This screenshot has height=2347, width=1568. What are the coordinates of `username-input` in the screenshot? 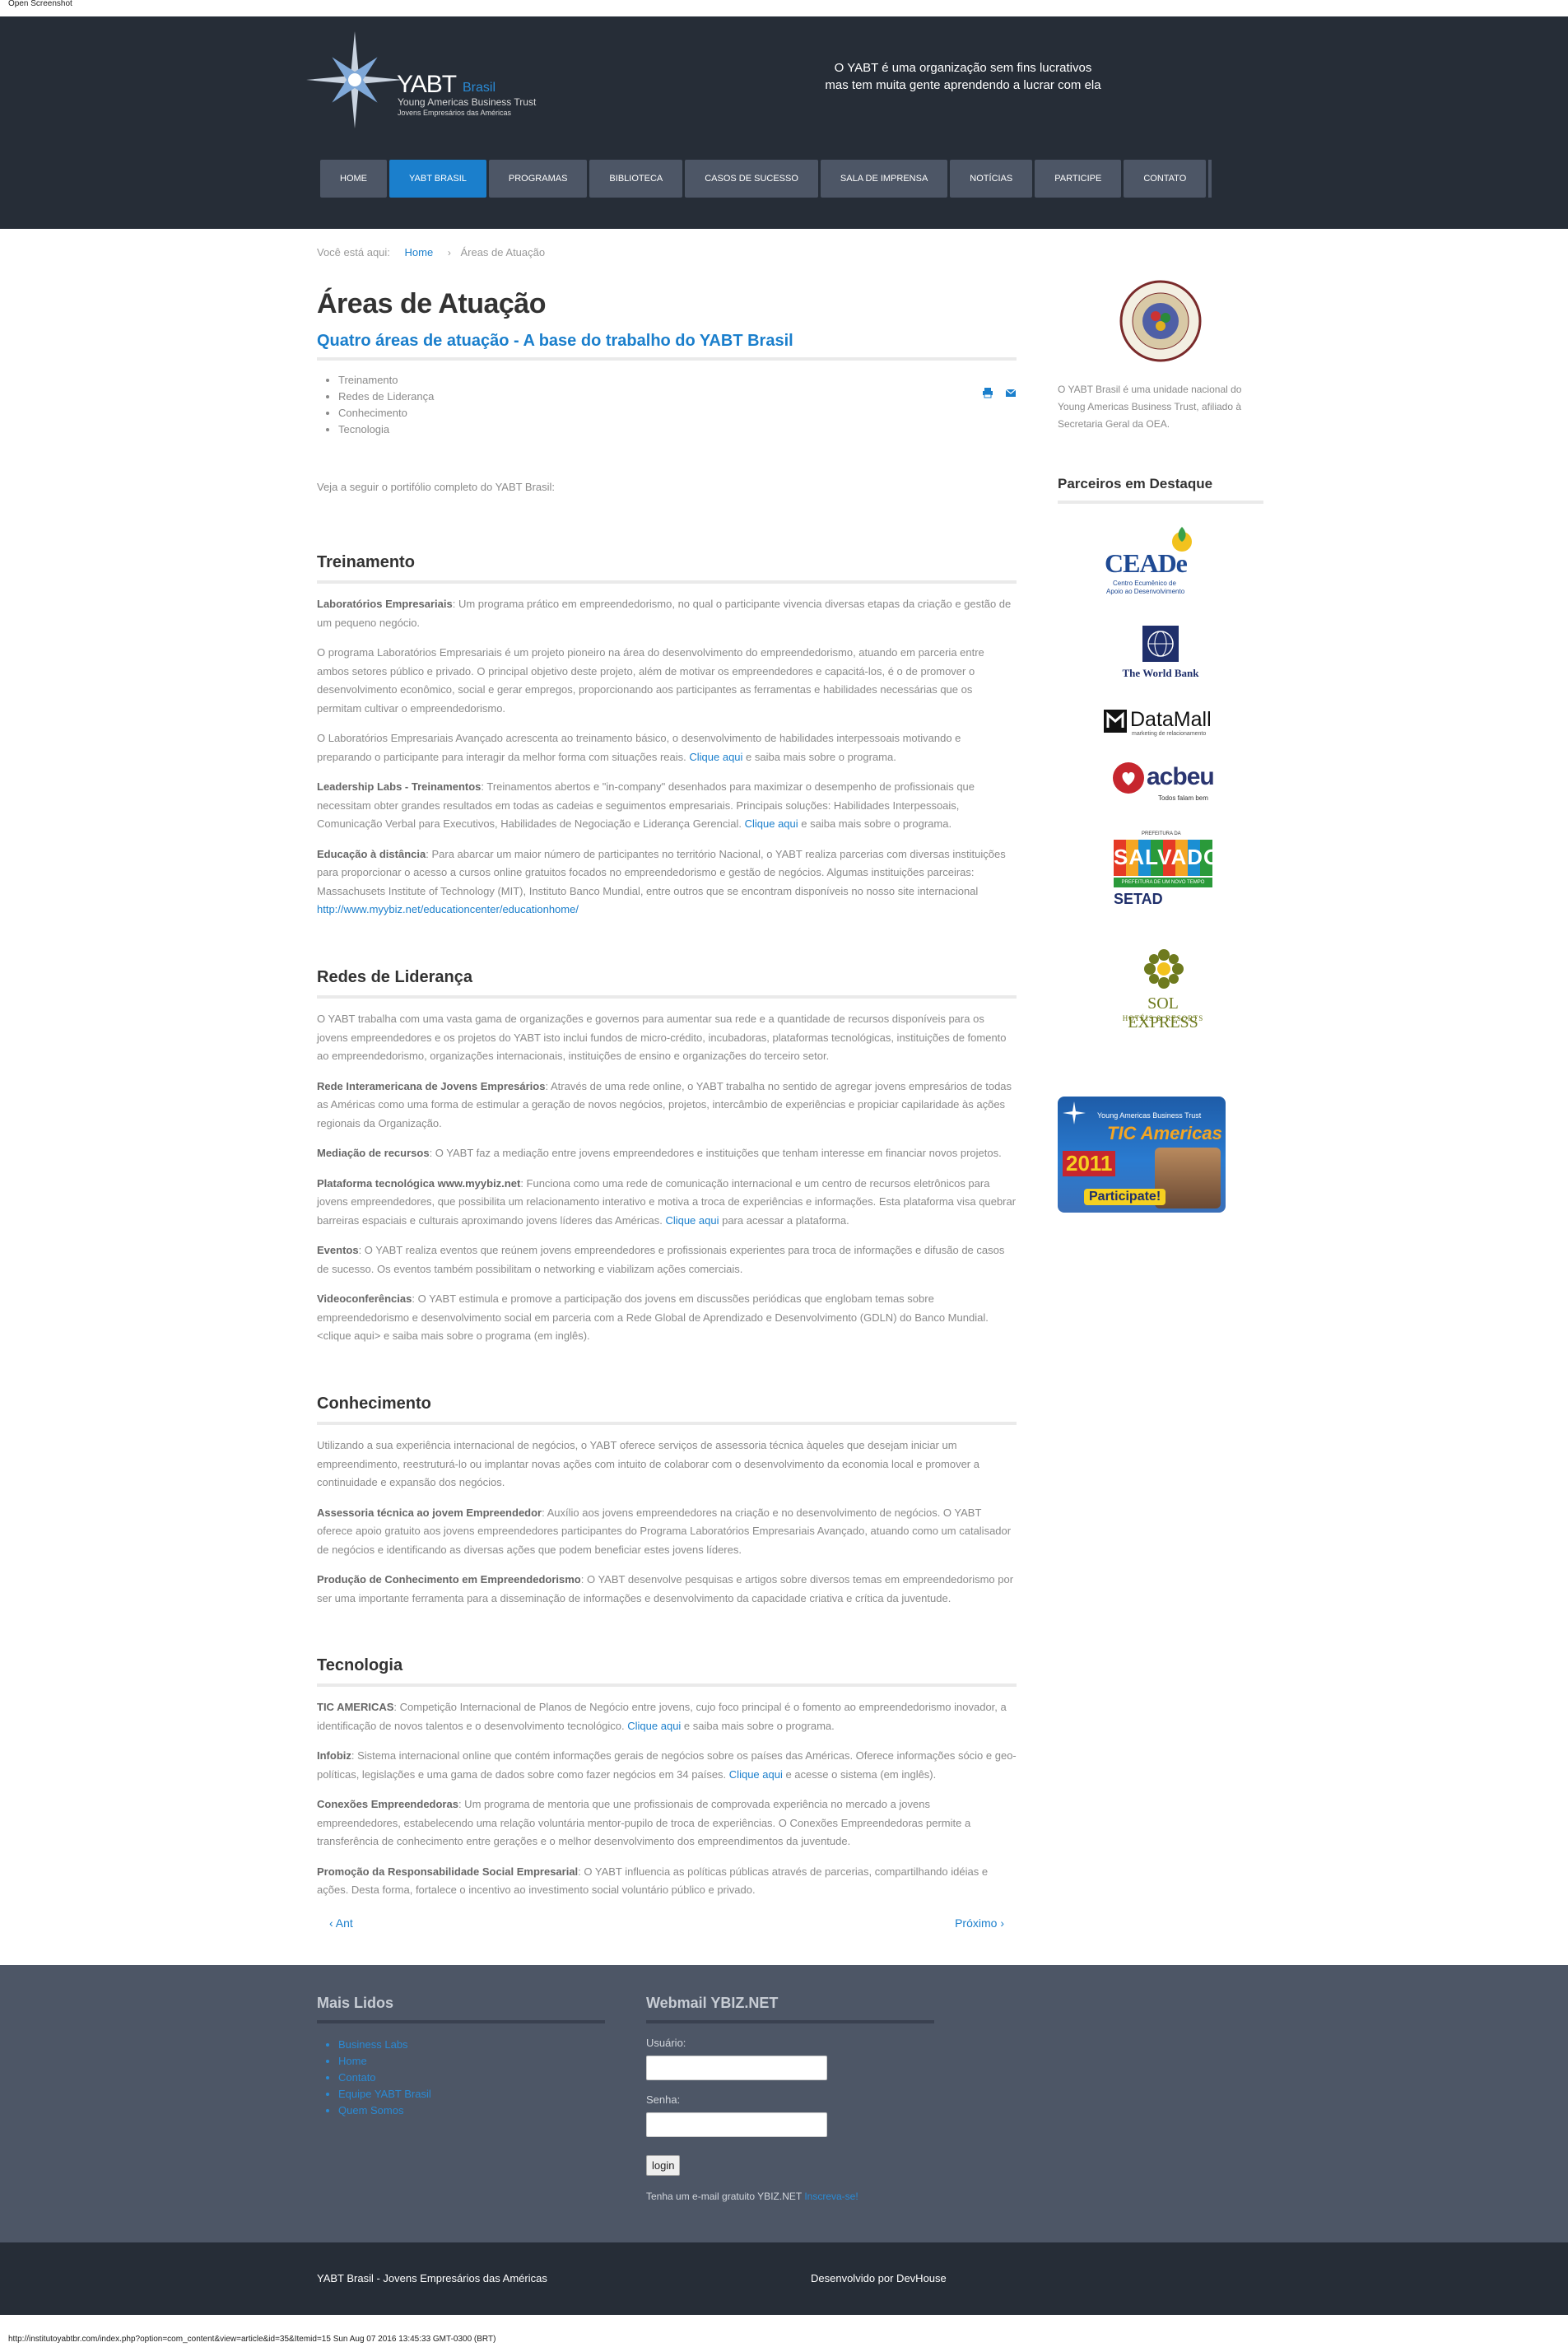 It's located at (736, 2068).